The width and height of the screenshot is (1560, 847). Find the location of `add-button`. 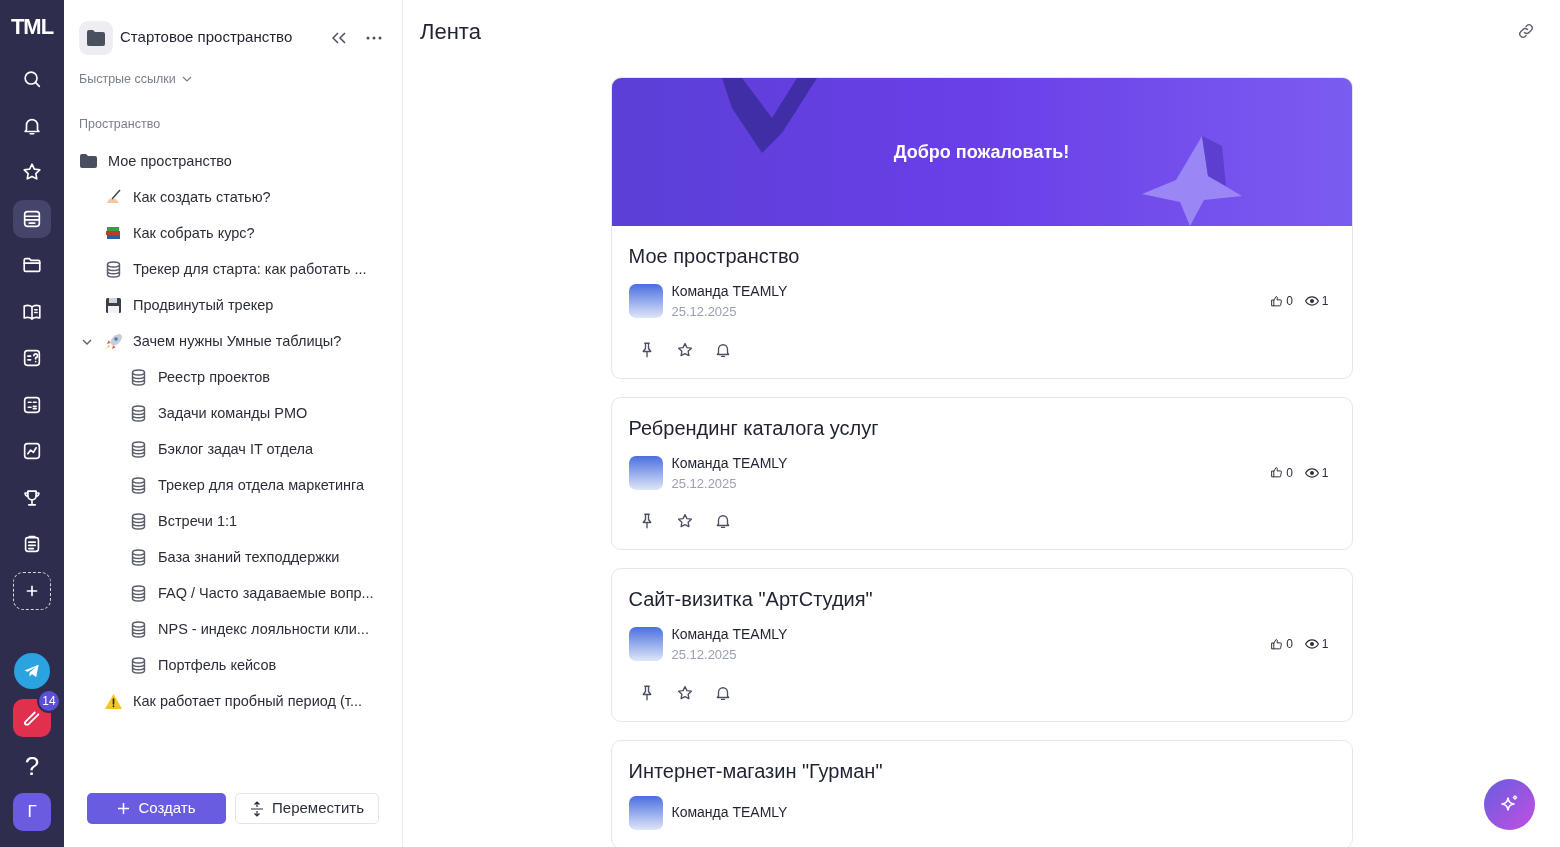

add-button is located at coordinates (32, 590).